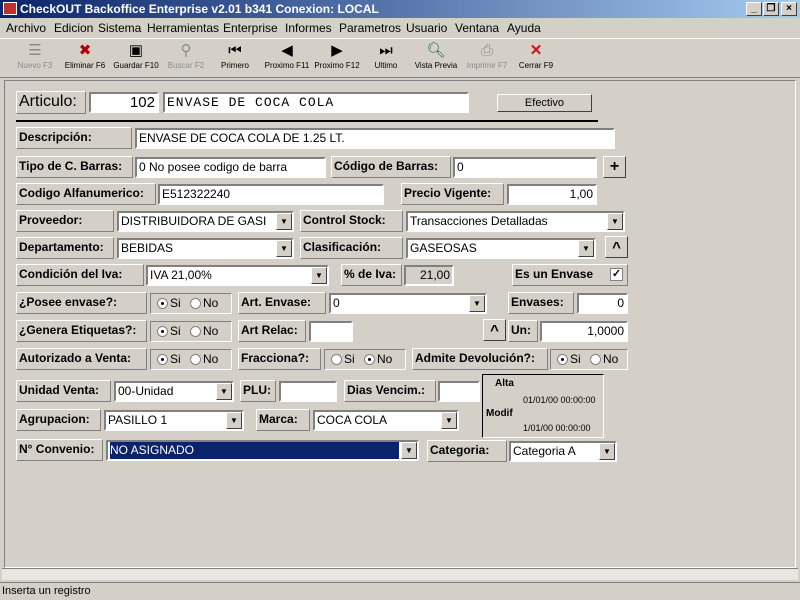 This screenshot has width=800, height=600. Describe the element at coordinates (486, 50) in the screenshot. I see `printer-icon: ⎙` at that location.